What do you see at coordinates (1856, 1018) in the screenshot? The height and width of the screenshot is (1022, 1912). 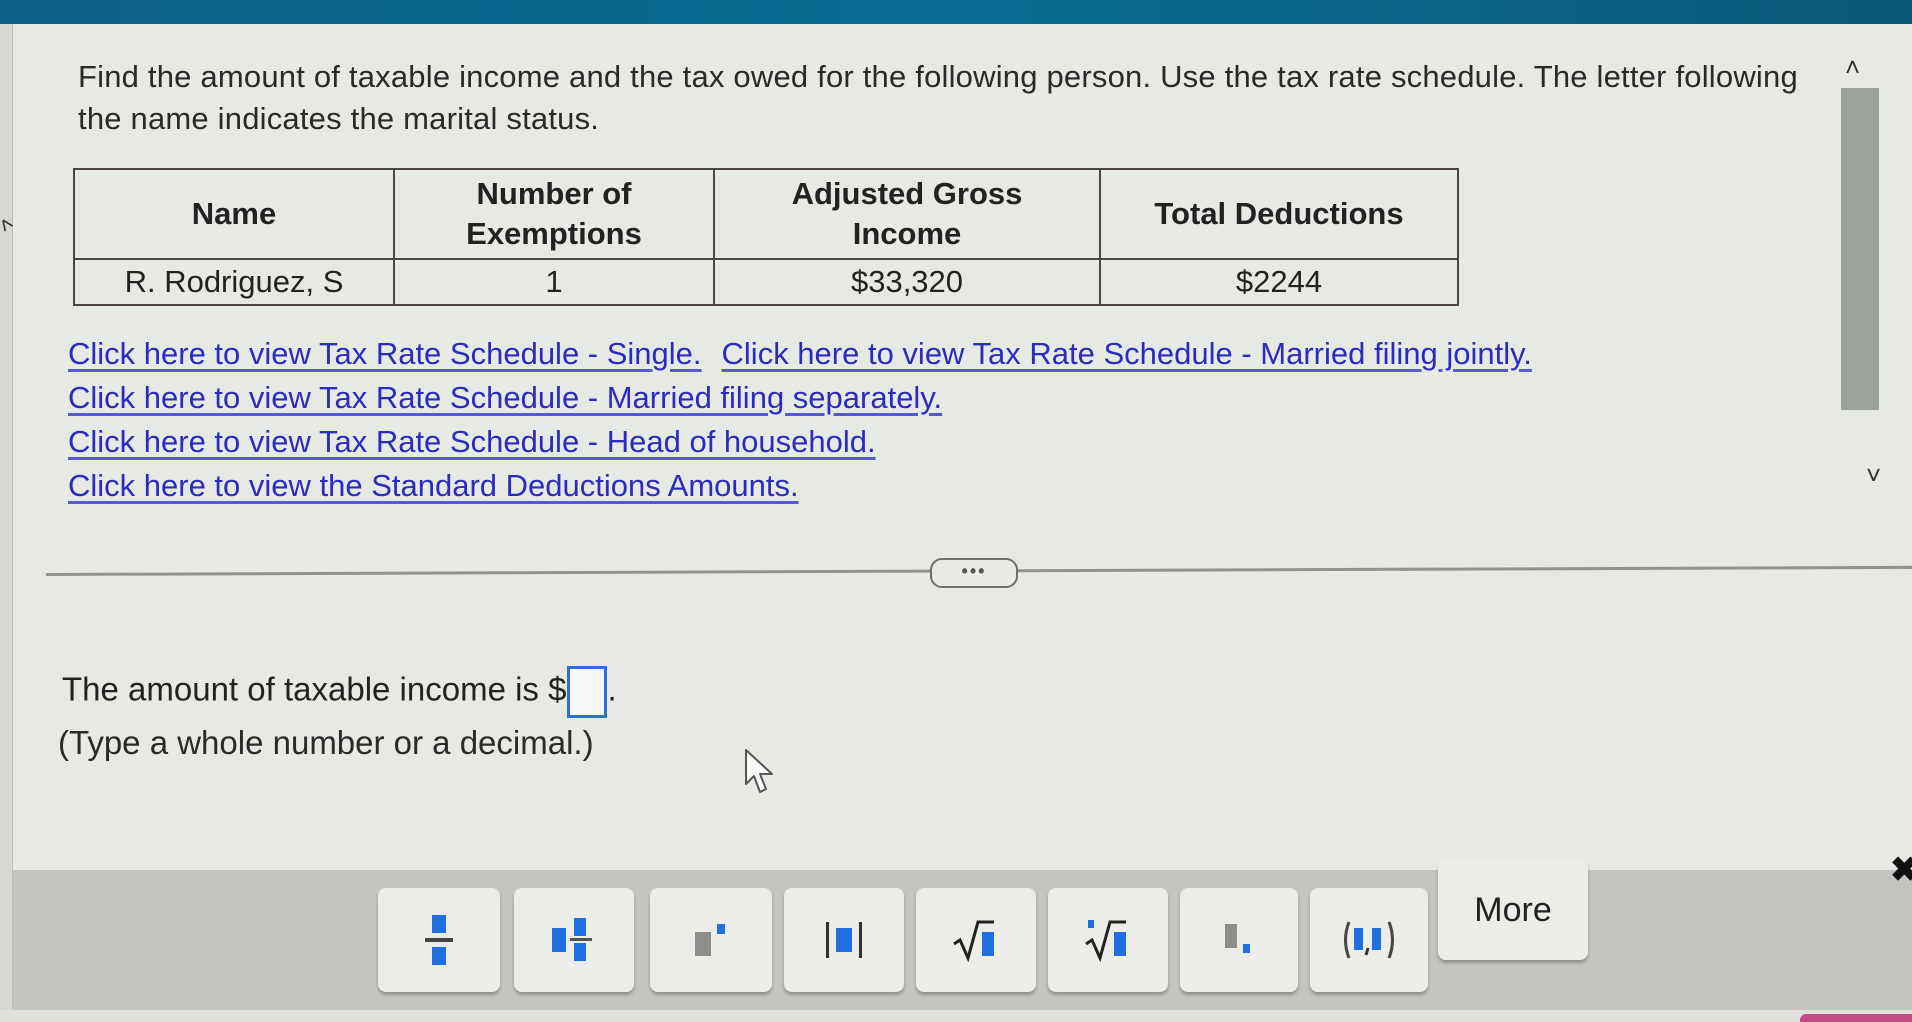 I see `bottom-accent-bar` at bounding box center [1856, 1018].